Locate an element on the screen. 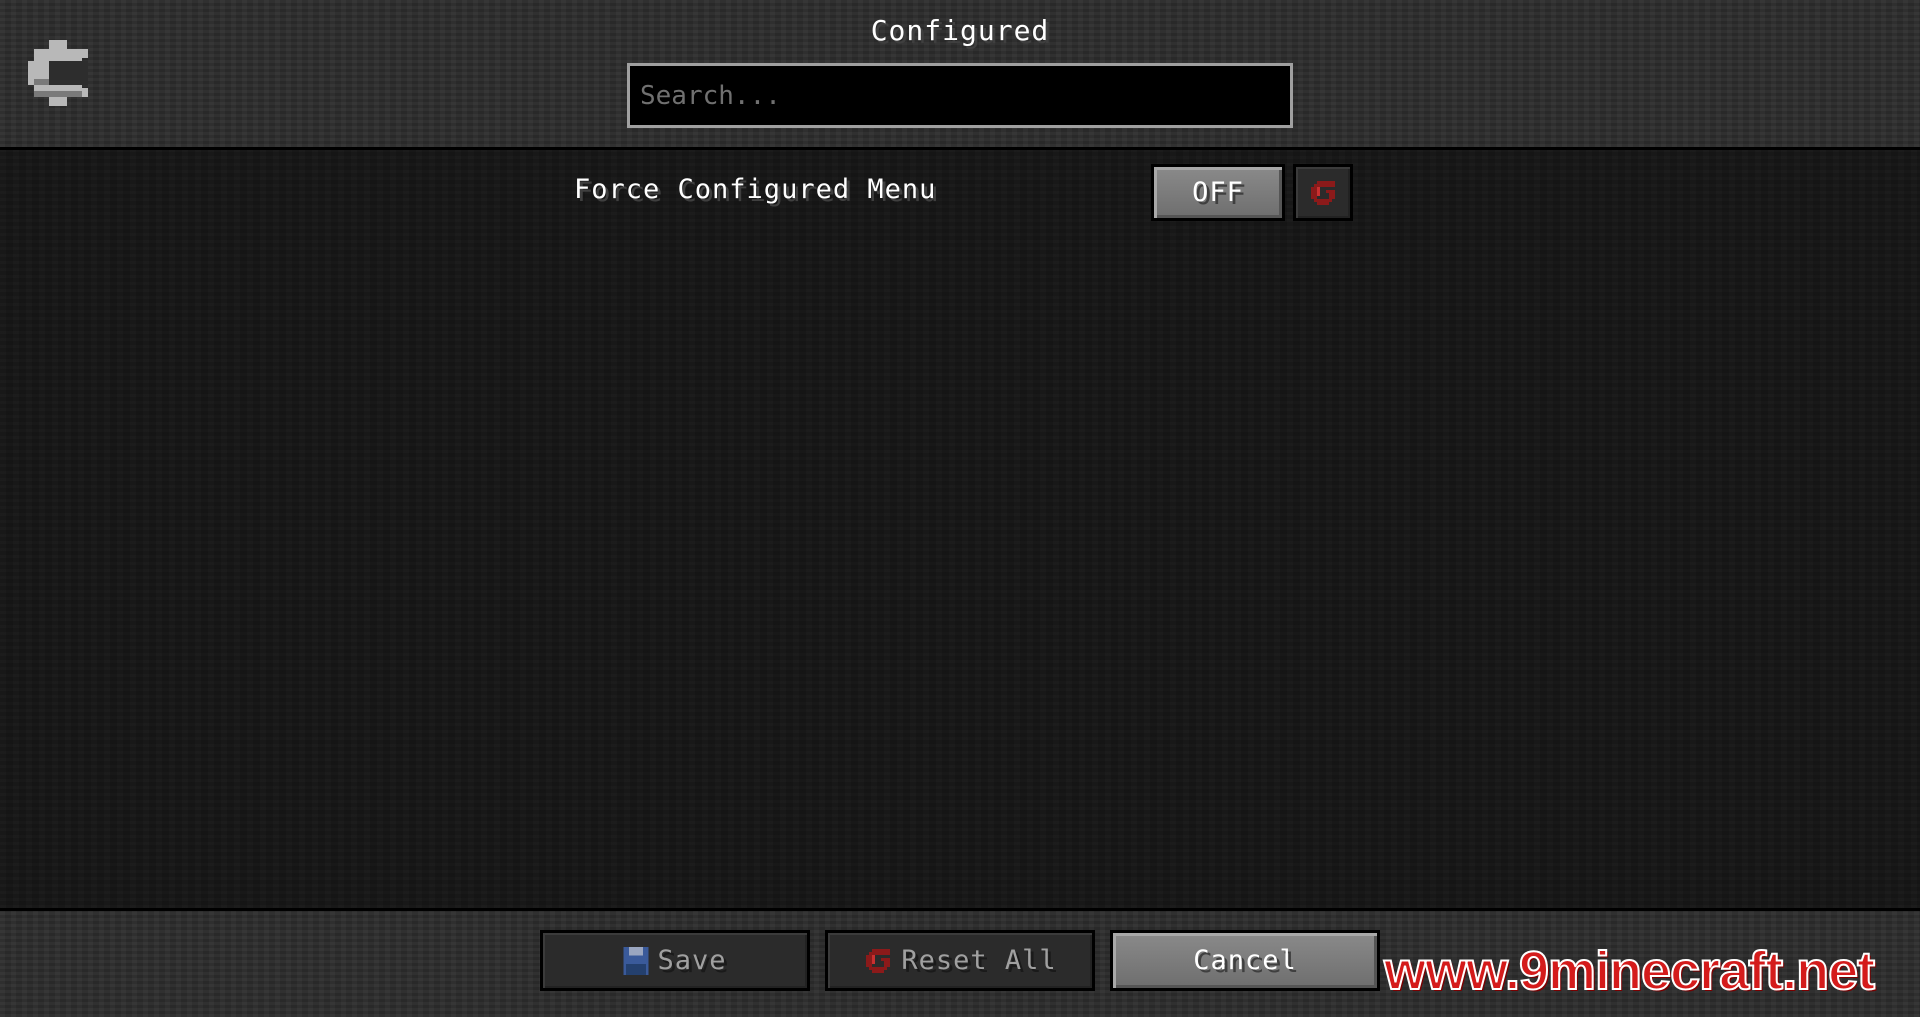  save-button: Save is located at coordinates (675, 960).